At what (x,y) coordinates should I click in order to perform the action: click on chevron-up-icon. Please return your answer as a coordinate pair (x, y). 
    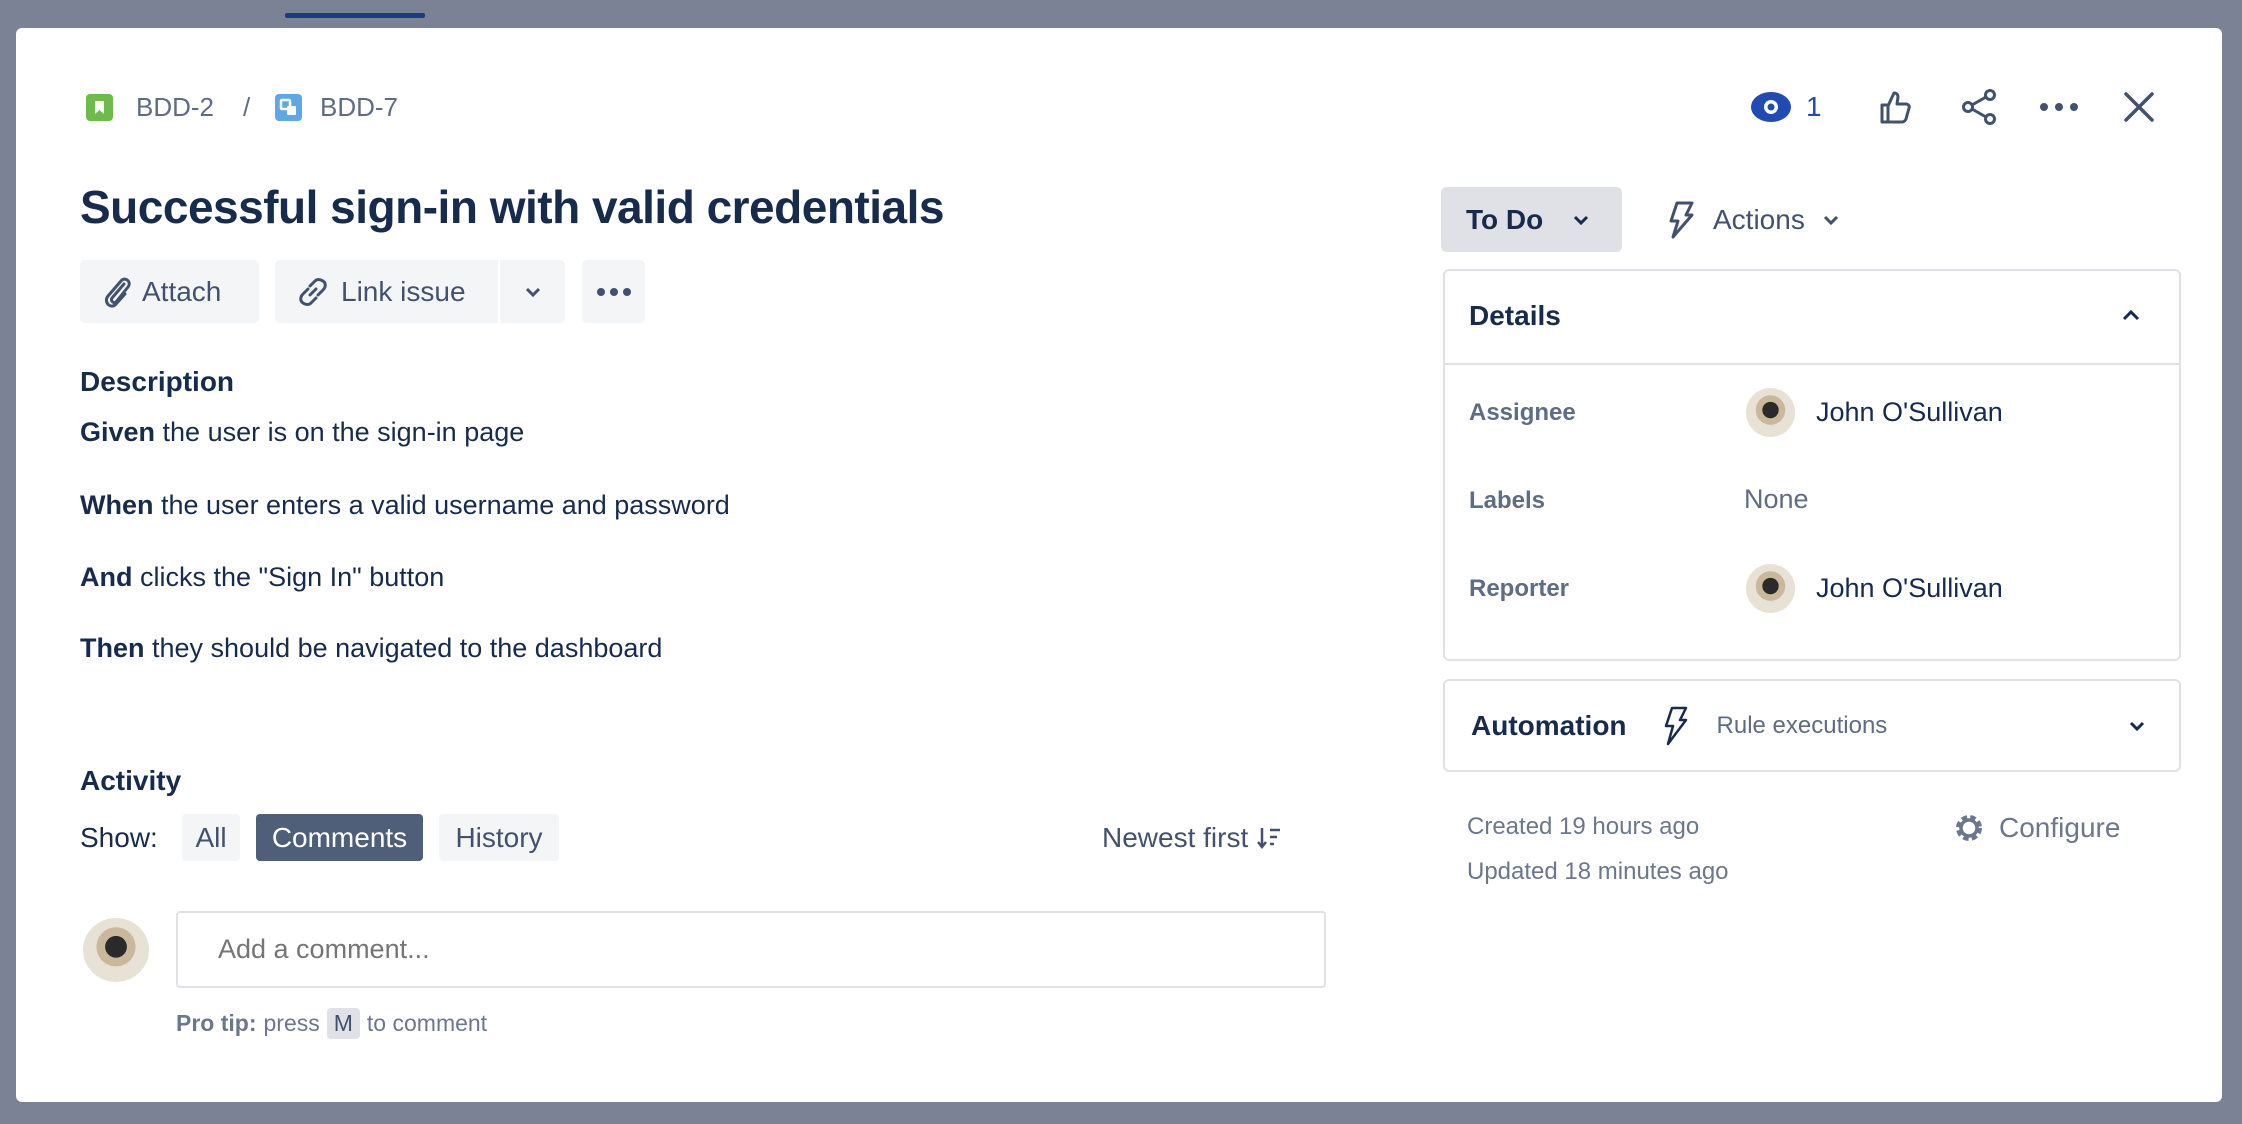
    Looking at the image, I should click on (2131, 315).